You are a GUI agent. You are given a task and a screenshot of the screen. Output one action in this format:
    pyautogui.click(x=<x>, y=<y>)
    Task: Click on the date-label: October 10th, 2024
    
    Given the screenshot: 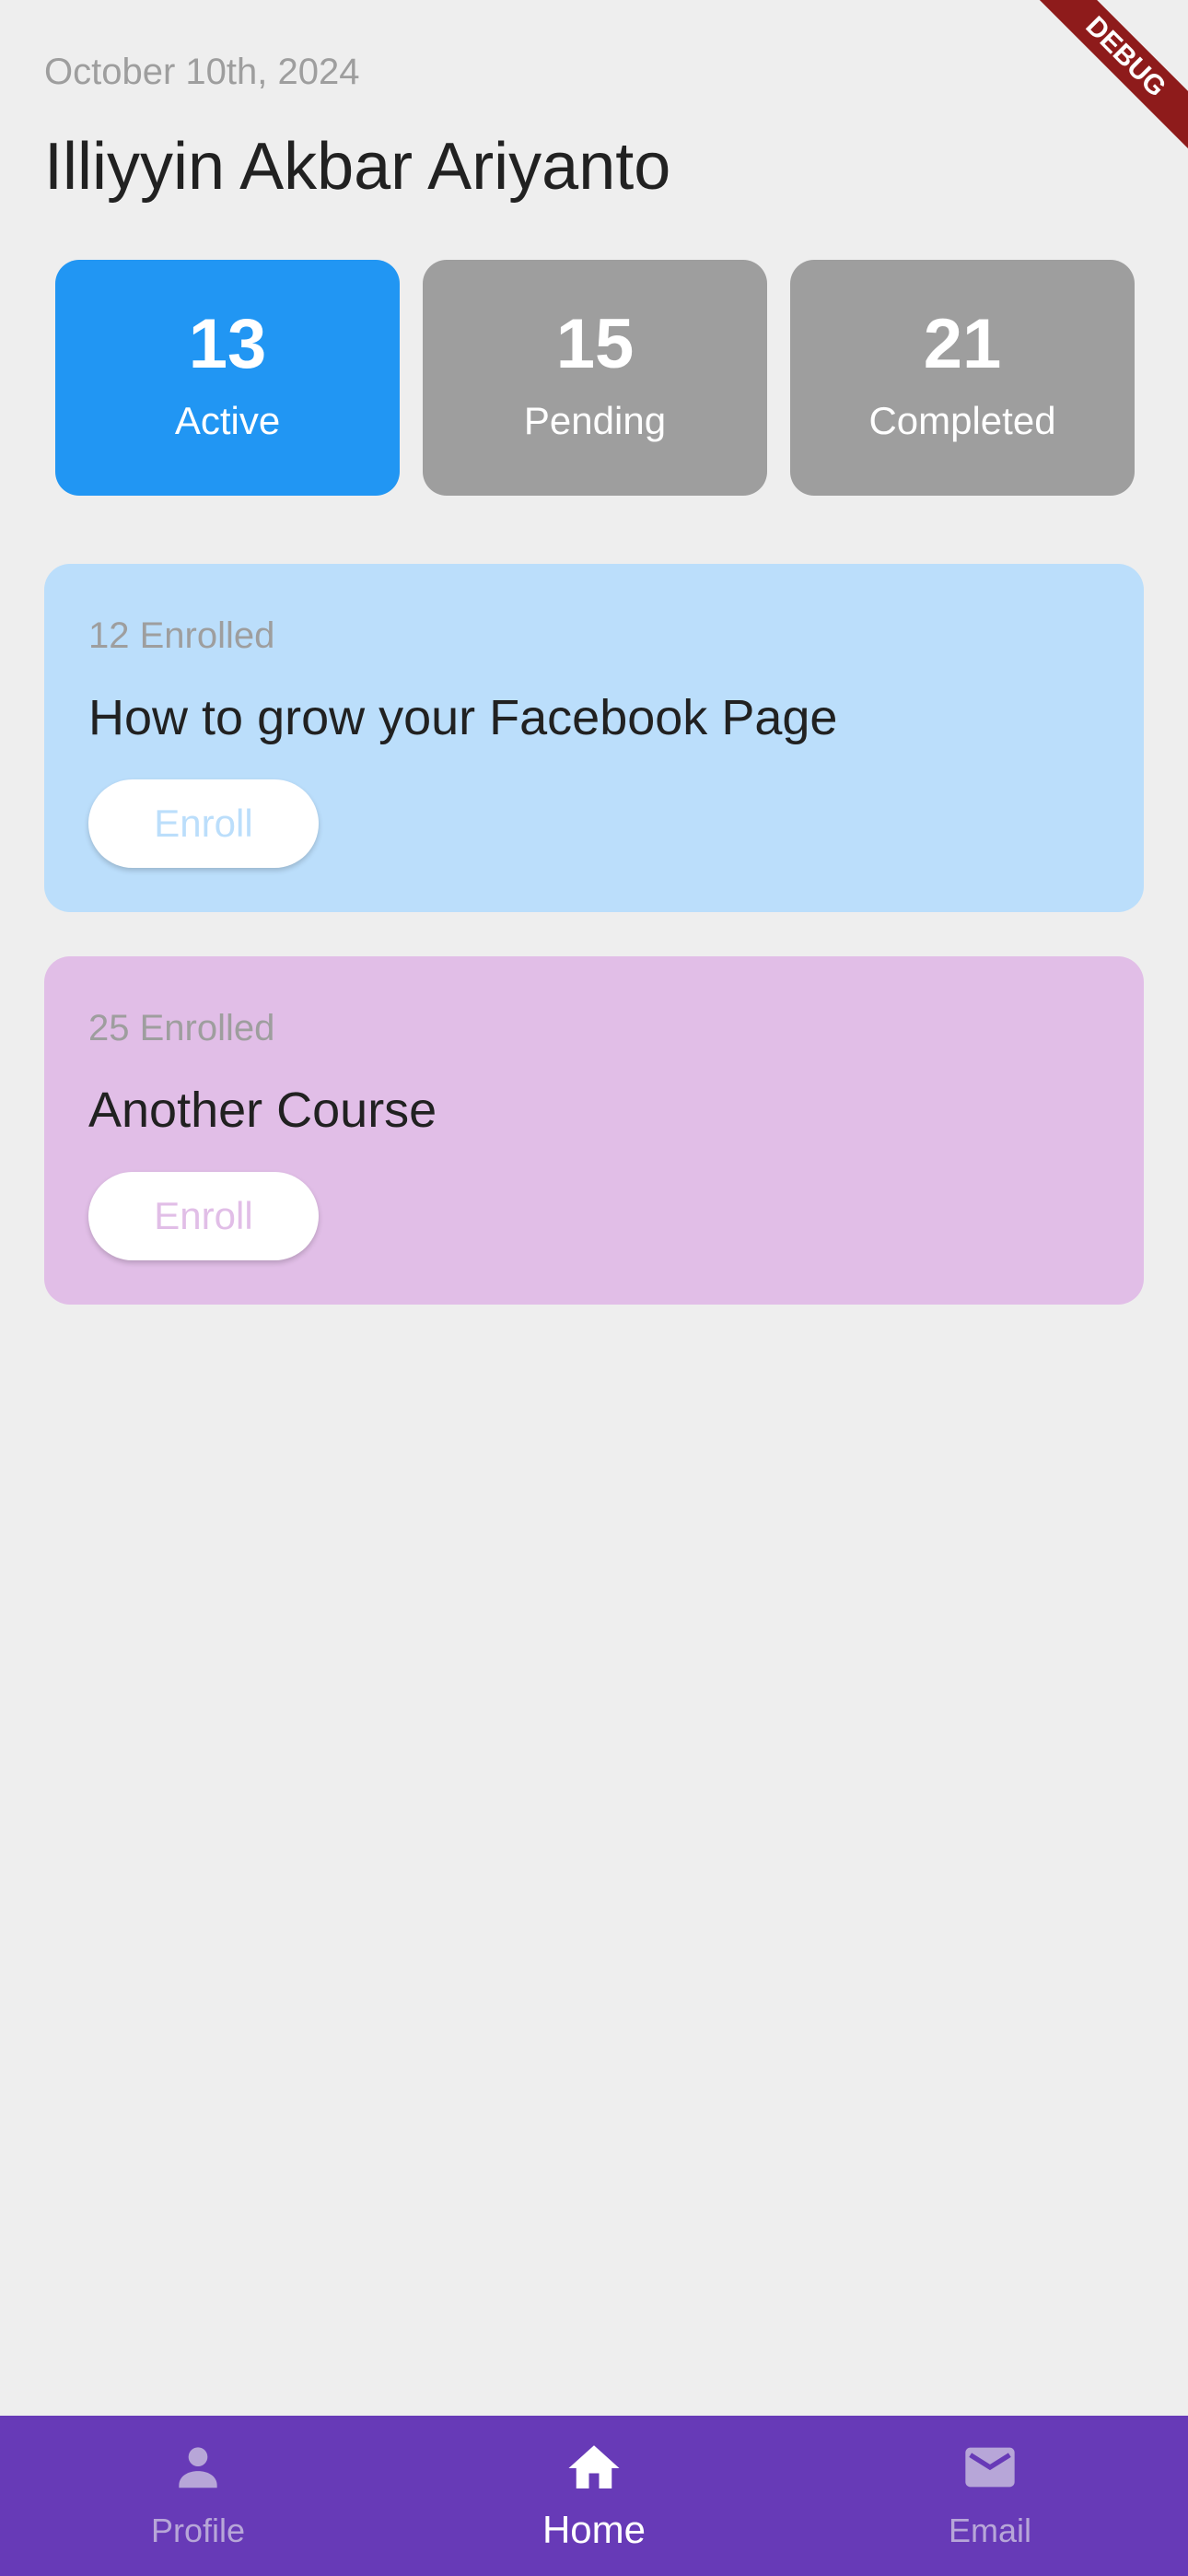 What is the action you would take?
    pyautogui.click(x=202, y=72)
    